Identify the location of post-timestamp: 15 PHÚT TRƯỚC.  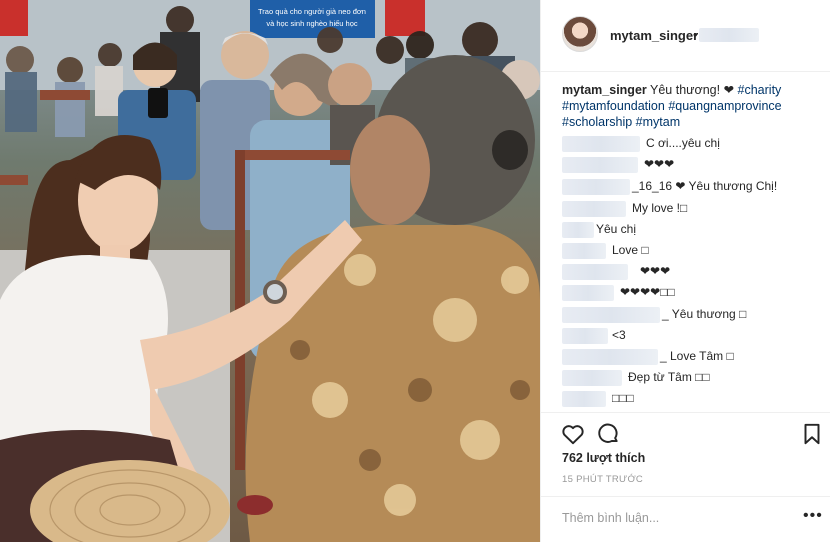
(603, 479).